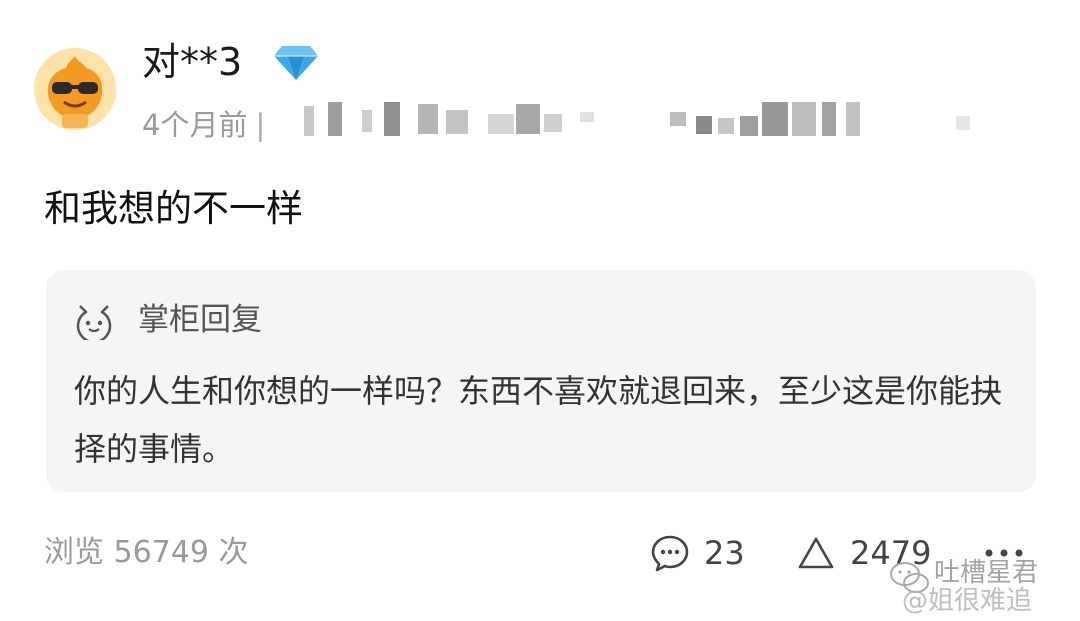 Image resolution: width=1080 pixels, height=621 pixels. Describe the element at coordinates (986, 573) in the screenshot. I see `watermark-account: 吐槽星君` at that location.